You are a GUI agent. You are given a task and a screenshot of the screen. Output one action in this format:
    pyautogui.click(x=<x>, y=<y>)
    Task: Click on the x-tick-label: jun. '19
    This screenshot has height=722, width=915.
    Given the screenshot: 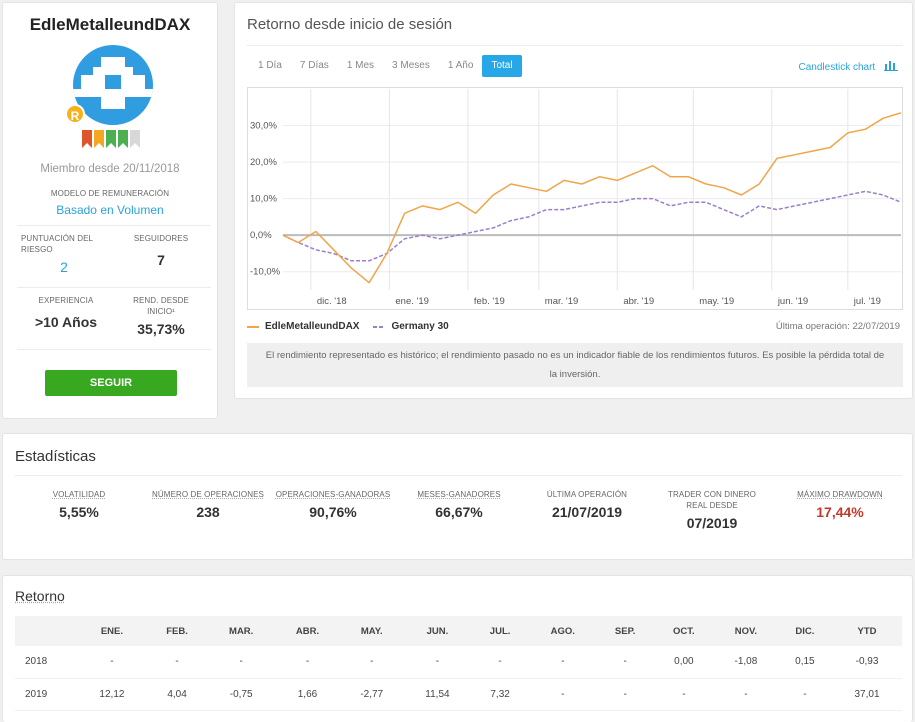 What is the action you would take?
    pyautogui.click(x=792, y=301)
    